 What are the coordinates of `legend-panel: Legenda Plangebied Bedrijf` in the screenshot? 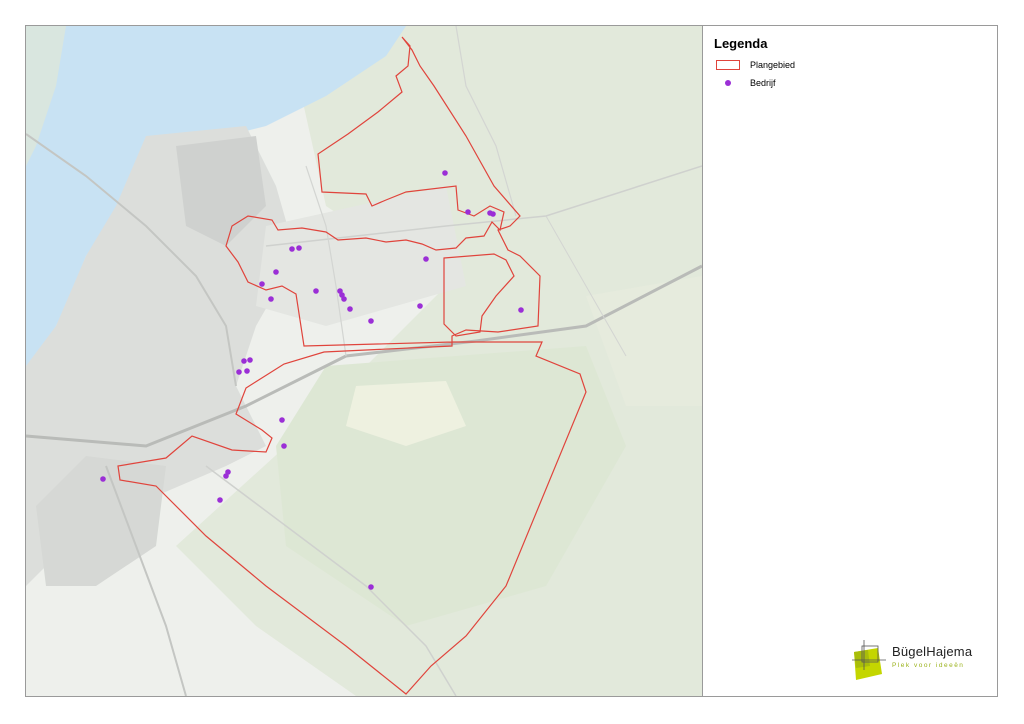 It's located at (844, 64).